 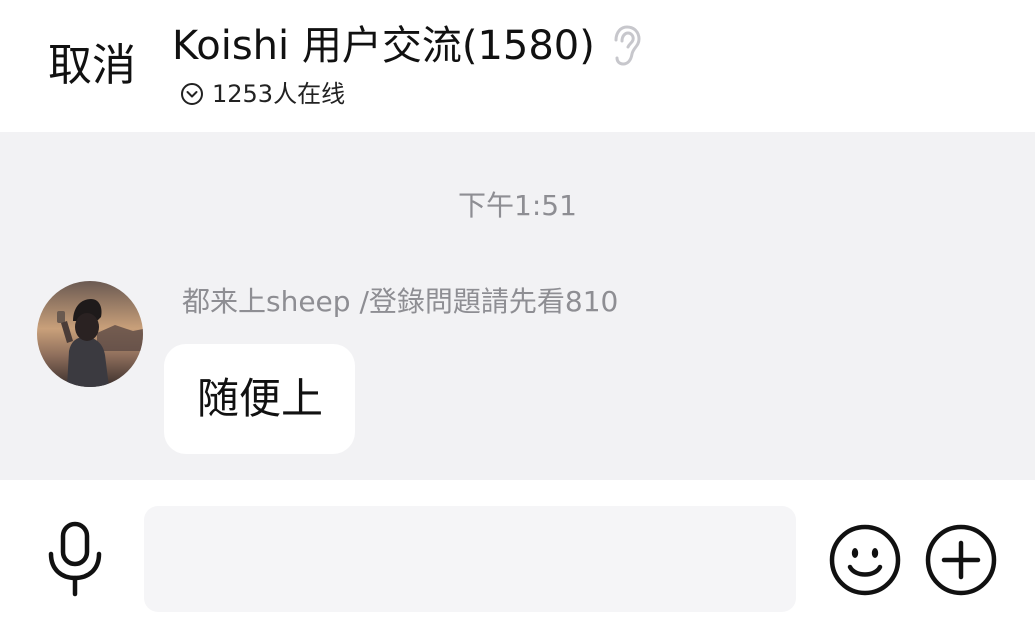 I want to click on message-text: 随便上, so click(x=260, y=398).